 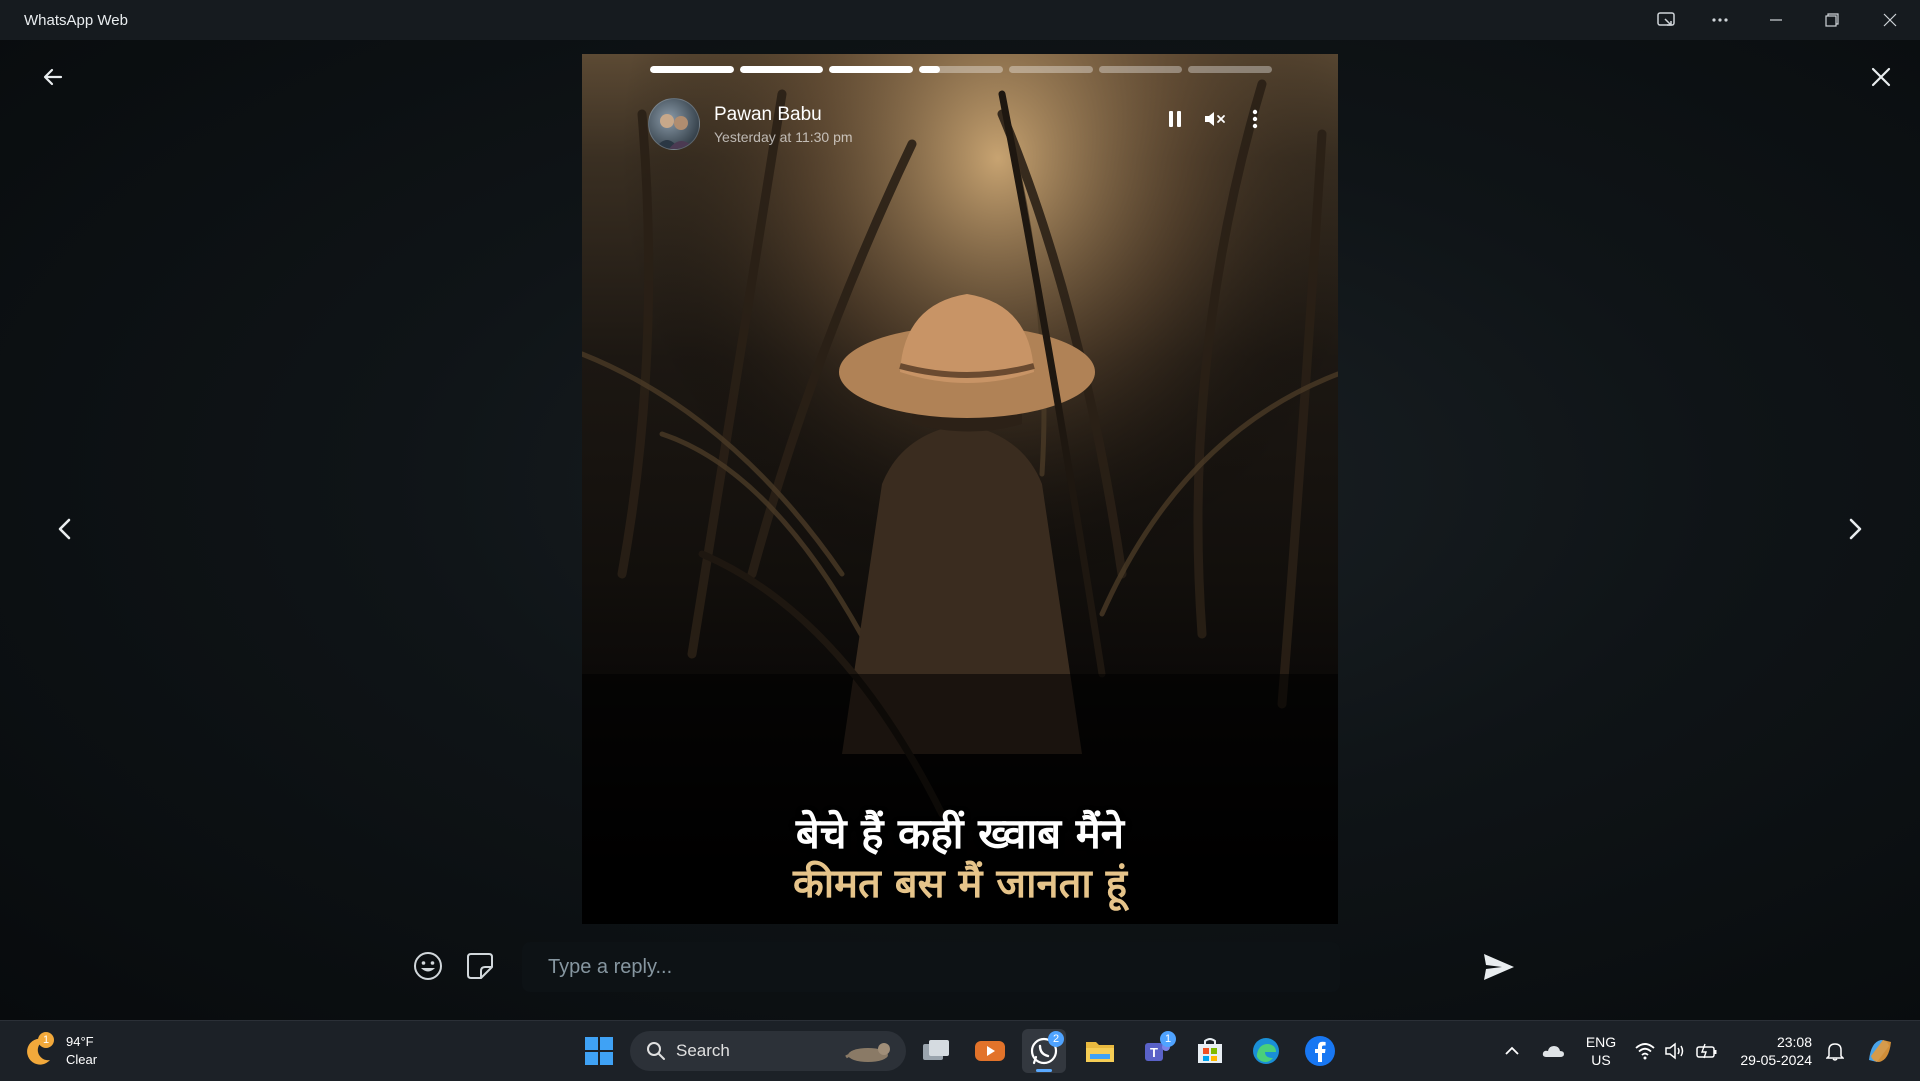 I want to click on language-line1: ENG, so click(x=1601, y=1042).